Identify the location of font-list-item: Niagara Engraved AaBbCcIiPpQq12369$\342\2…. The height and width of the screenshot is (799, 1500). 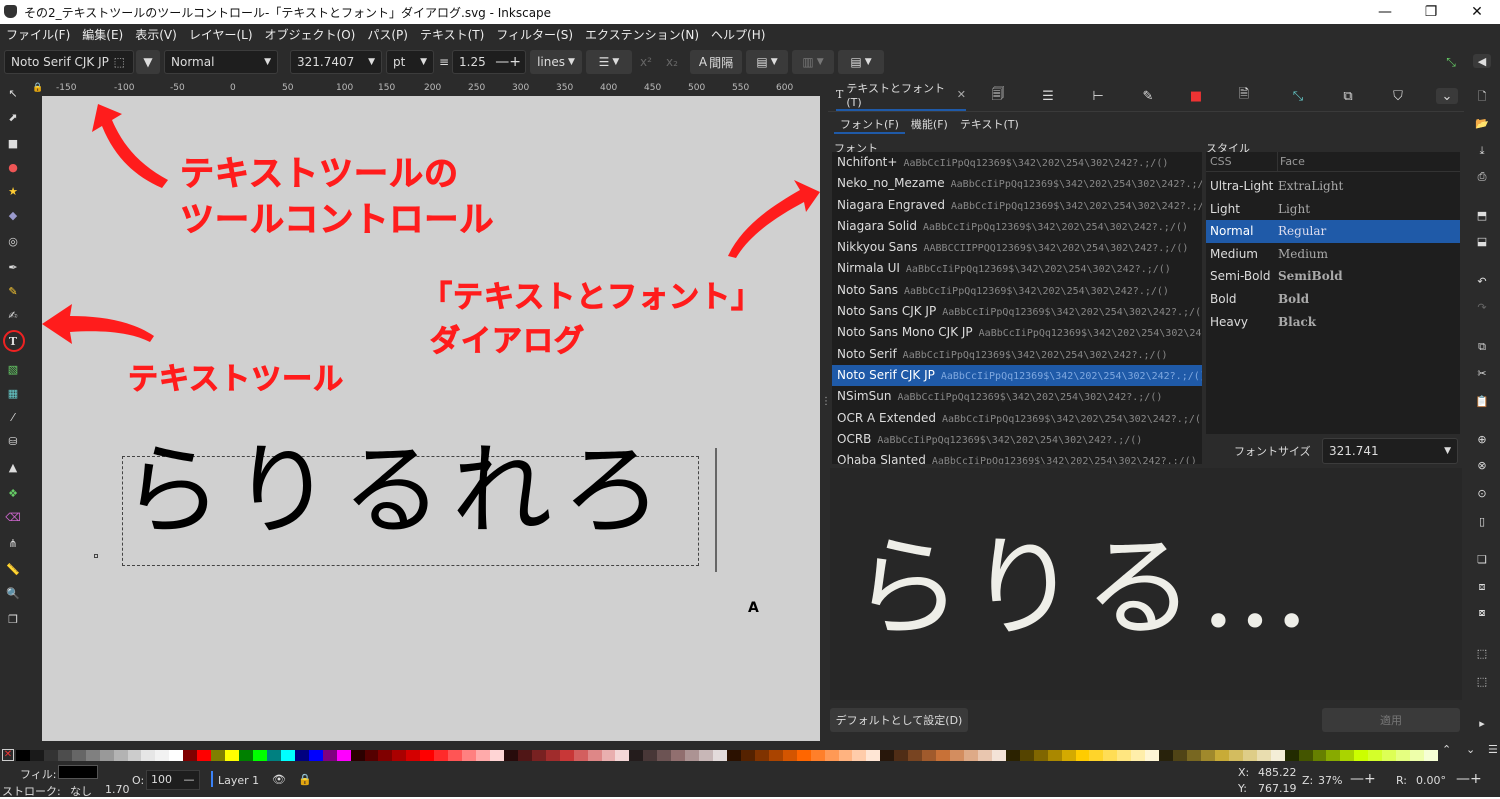
(1017, 205).